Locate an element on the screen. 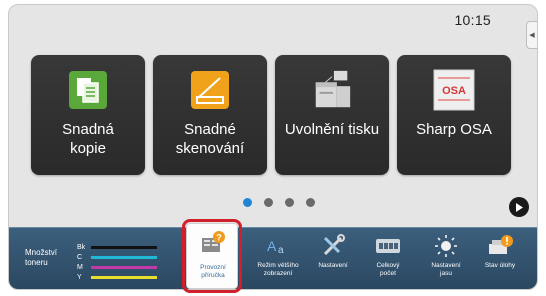 This screenshot has width=546, height=296. toner-row-c: C is located at coordinates (117, 257).